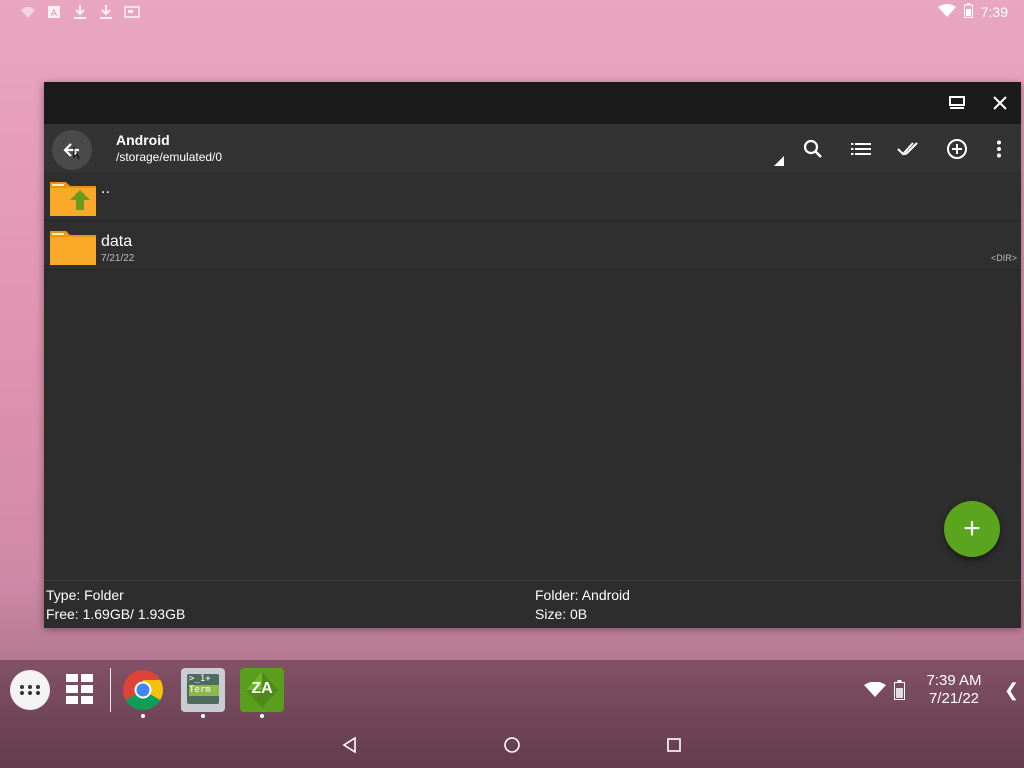 The image size is (1024, 768). What do you see at coordinates (73, 246) in the screenshot?
I see `folder-icon` at bounding box center [73, 246].